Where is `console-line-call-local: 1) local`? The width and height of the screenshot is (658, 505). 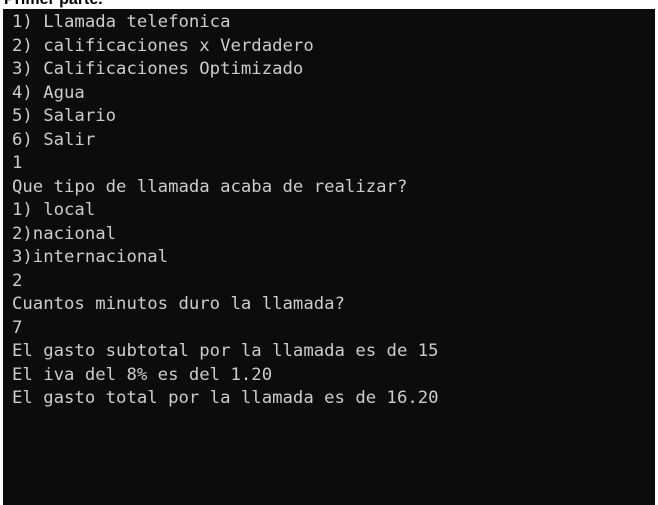 console-line-call-local: 1) local is located at coordinates (54, 210).